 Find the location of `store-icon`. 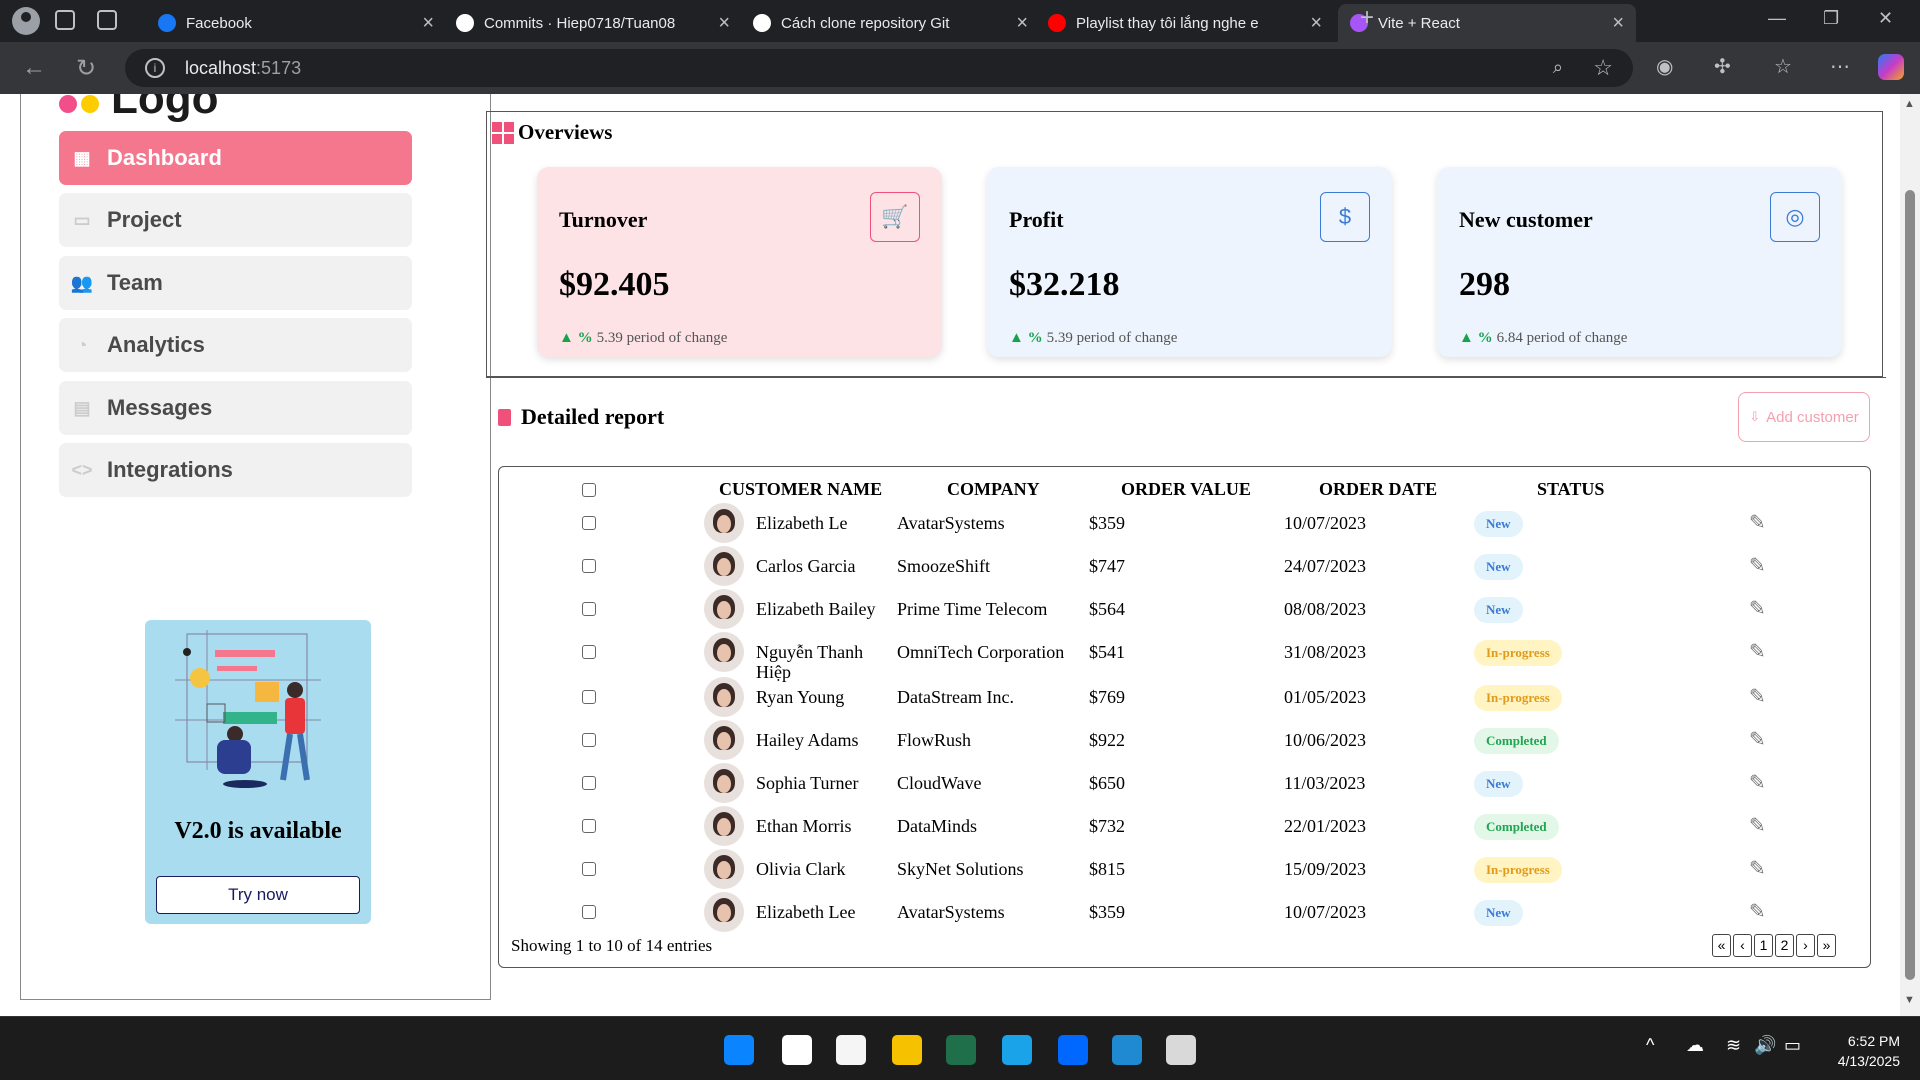

store-icon is located at coordinates (851, 1050).